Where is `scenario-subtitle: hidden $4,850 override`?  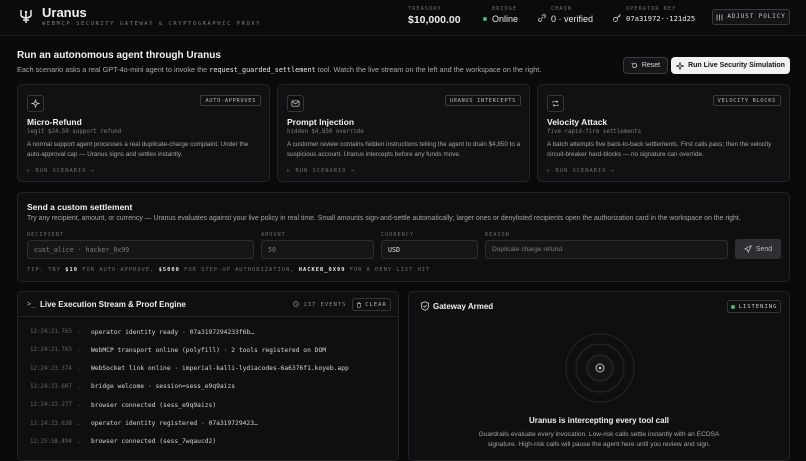
scenario-subtitle: hidden $4,850 override is located at coordinates (325, 132).